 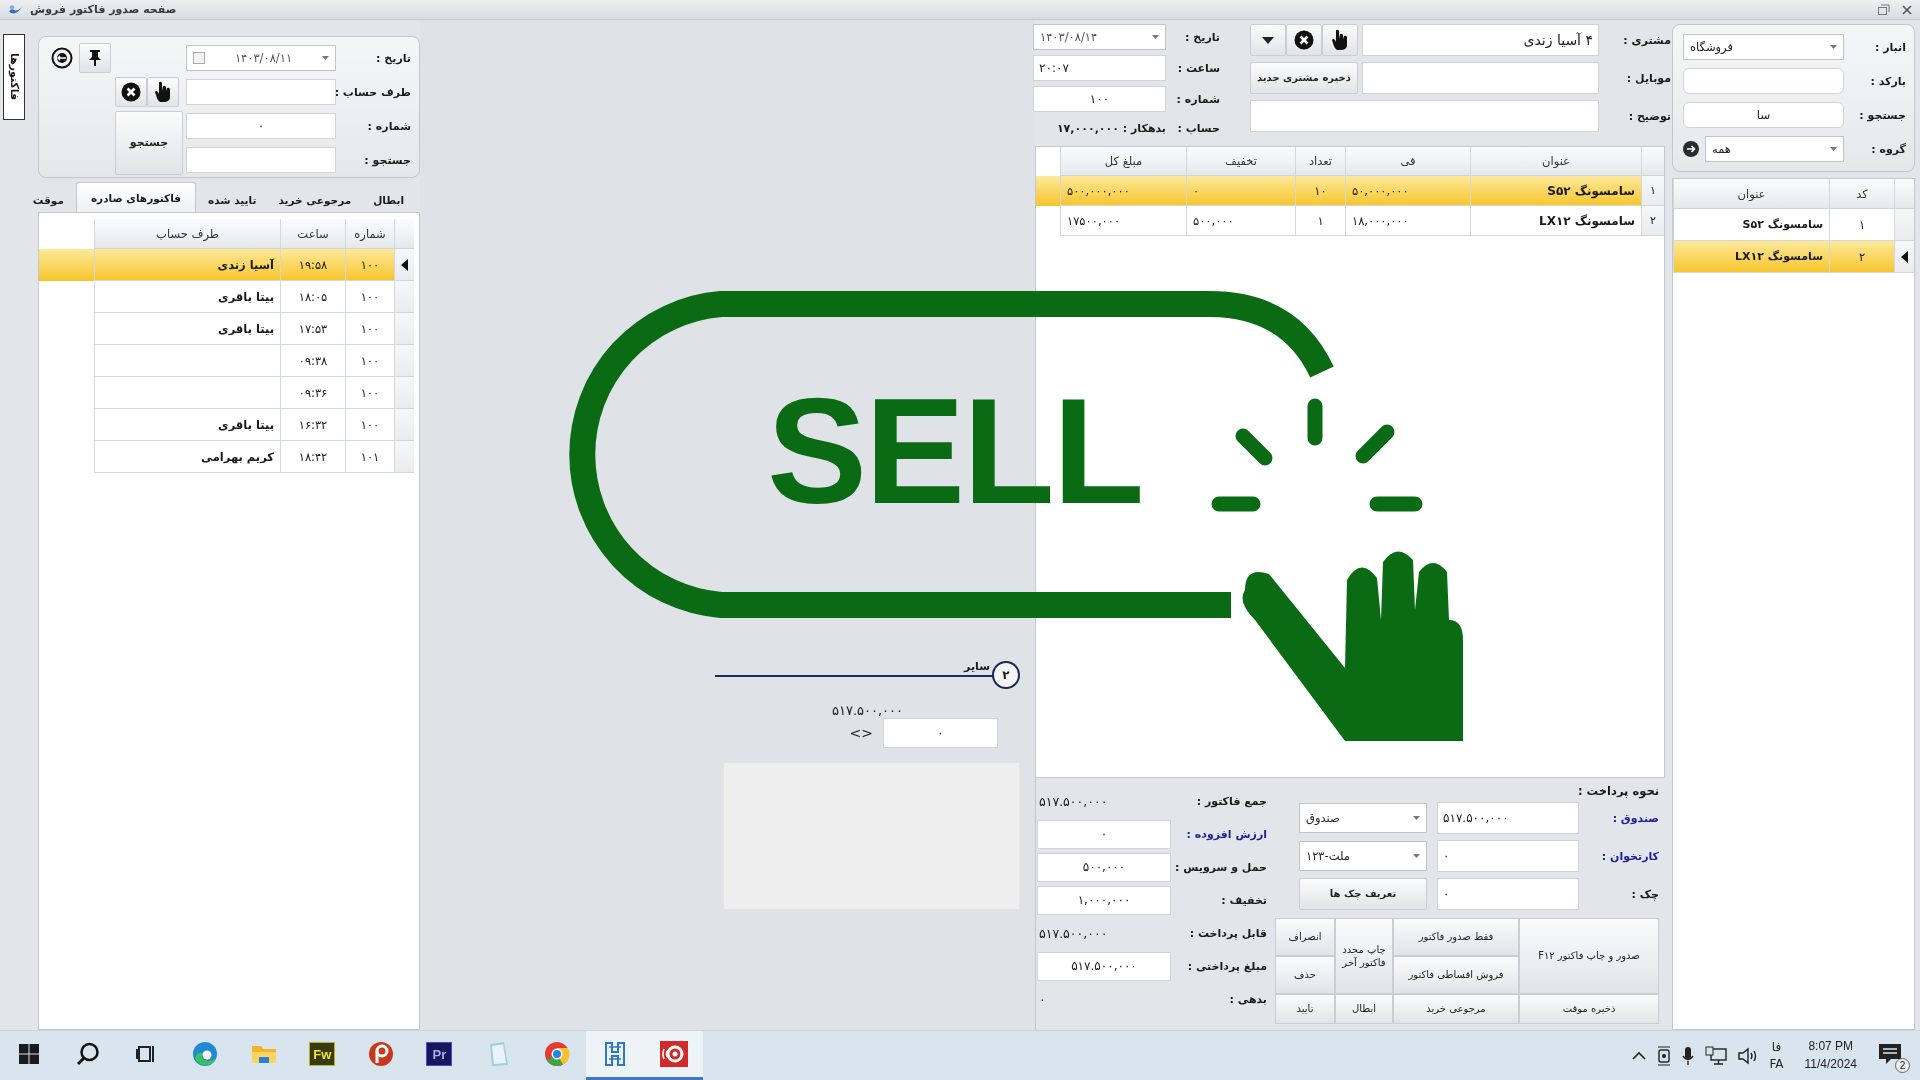 I want to click on dropdown-button, so click(x=1268, y=40).